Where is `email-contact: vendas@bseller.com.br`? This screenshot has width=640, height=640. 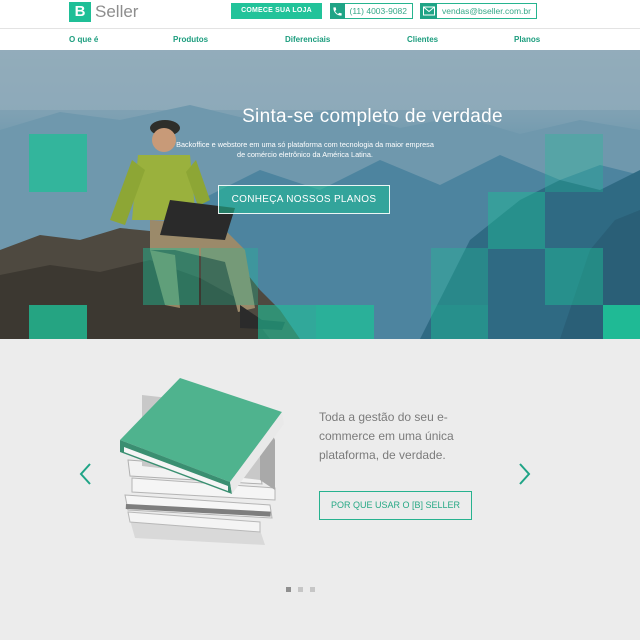 email-contact: vendas@bseller.com.br is located at coordinates (478, 11).